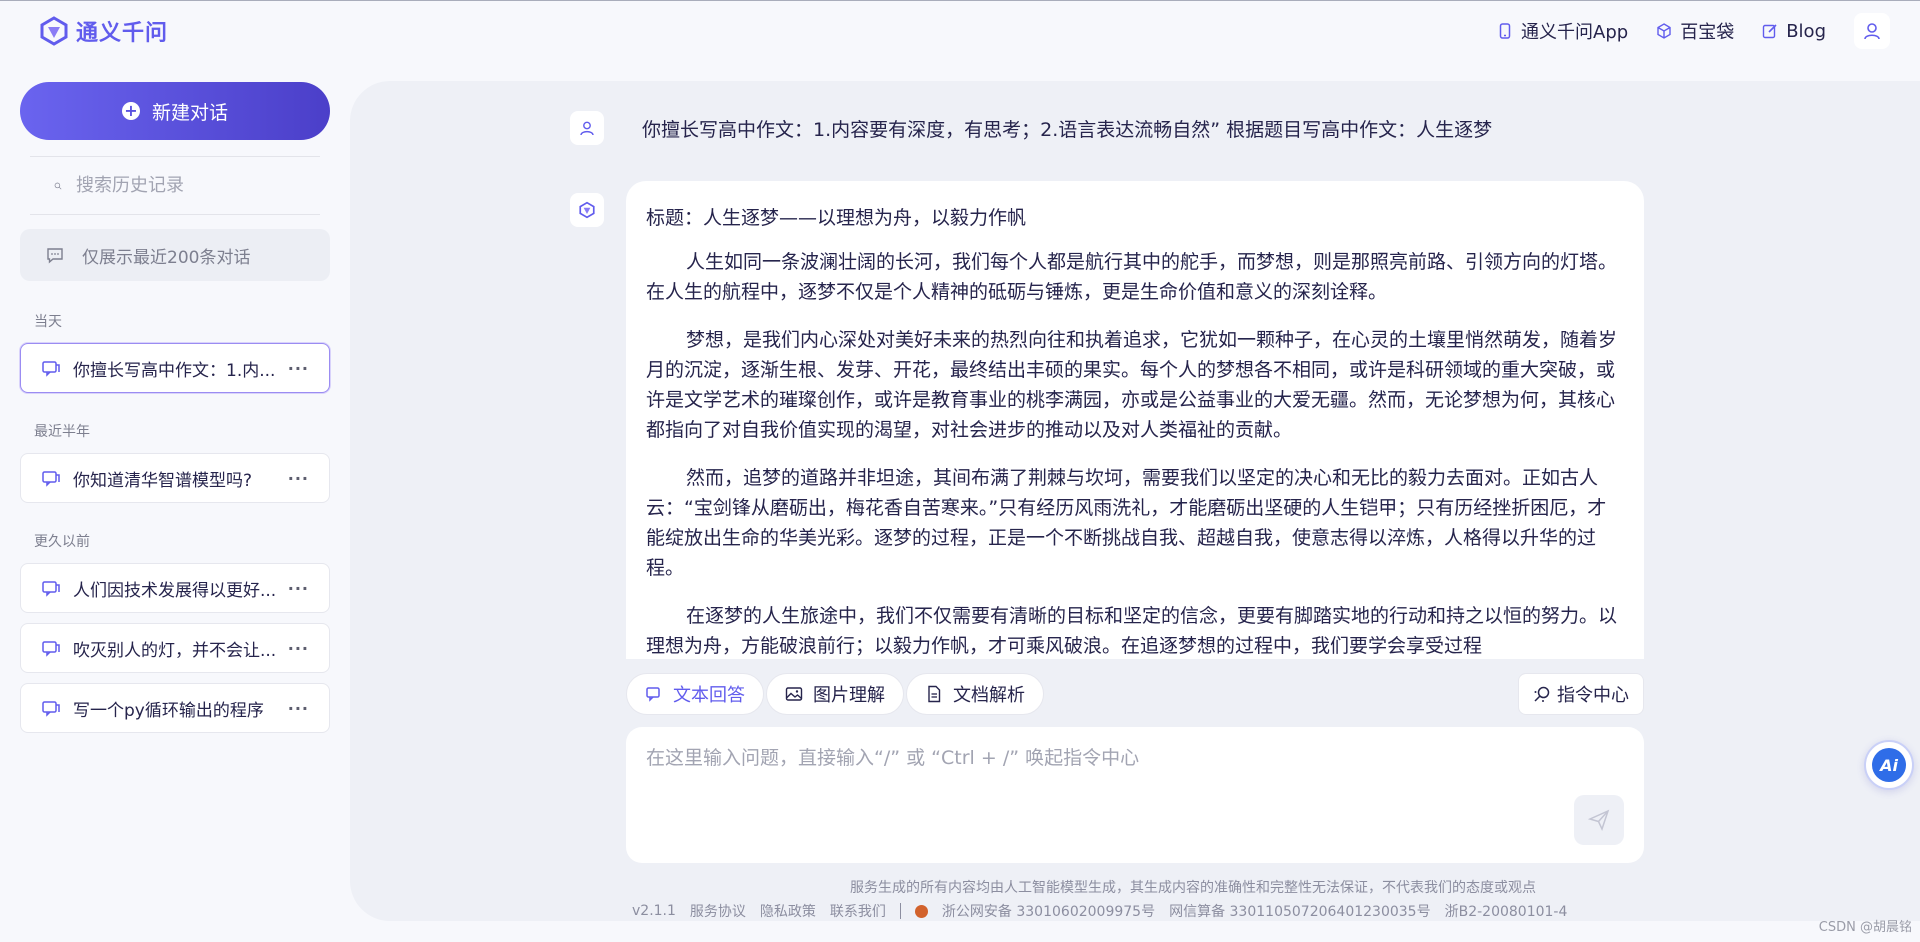 This screenshot has height=942, width=1920. What do you see at coordinates (168, 710) in the screenshot?
I see `conversation-title: 写一个py循环输出的程序` at bounding box center [168, 710].